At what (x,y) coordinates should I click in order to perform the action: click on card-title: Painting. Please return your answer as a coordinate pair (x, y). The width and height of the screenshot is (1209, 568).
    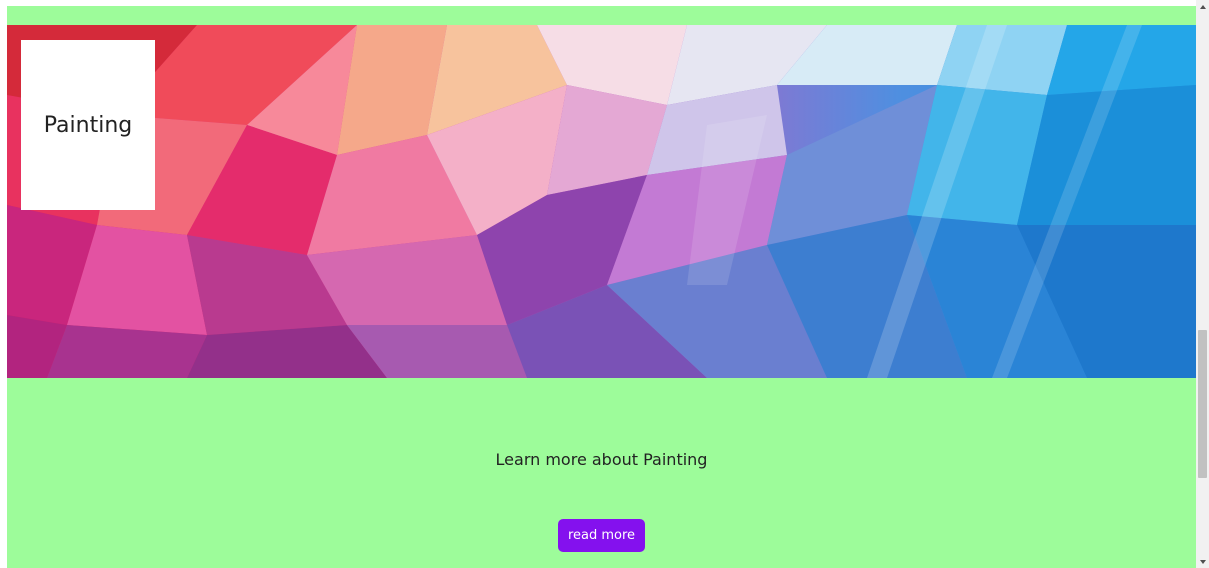
    Looking at the image, I should click on (88, 125).